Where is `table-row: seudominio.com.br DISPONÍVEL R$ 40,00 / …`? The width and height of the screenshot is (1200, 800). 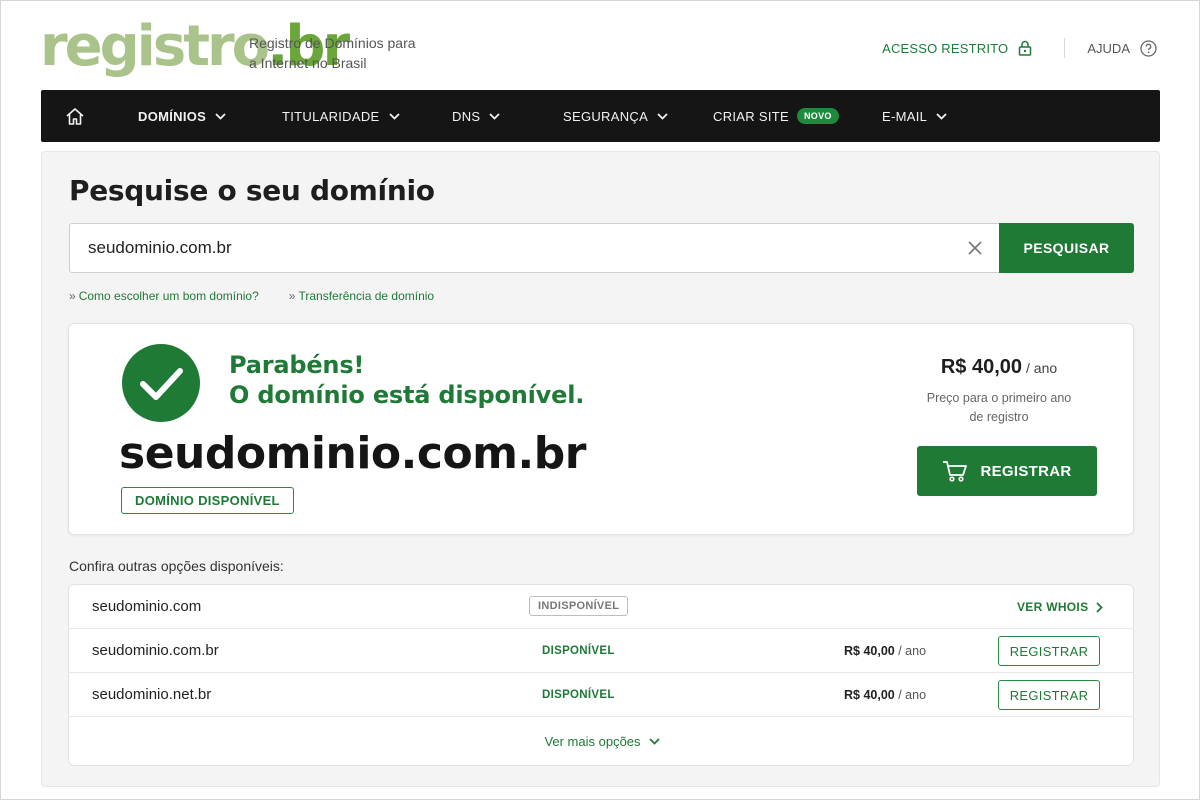 table-row: seudominio.com.br DISPONÍVEL R$ 40,00 / … is located at coordinates (601, 651).